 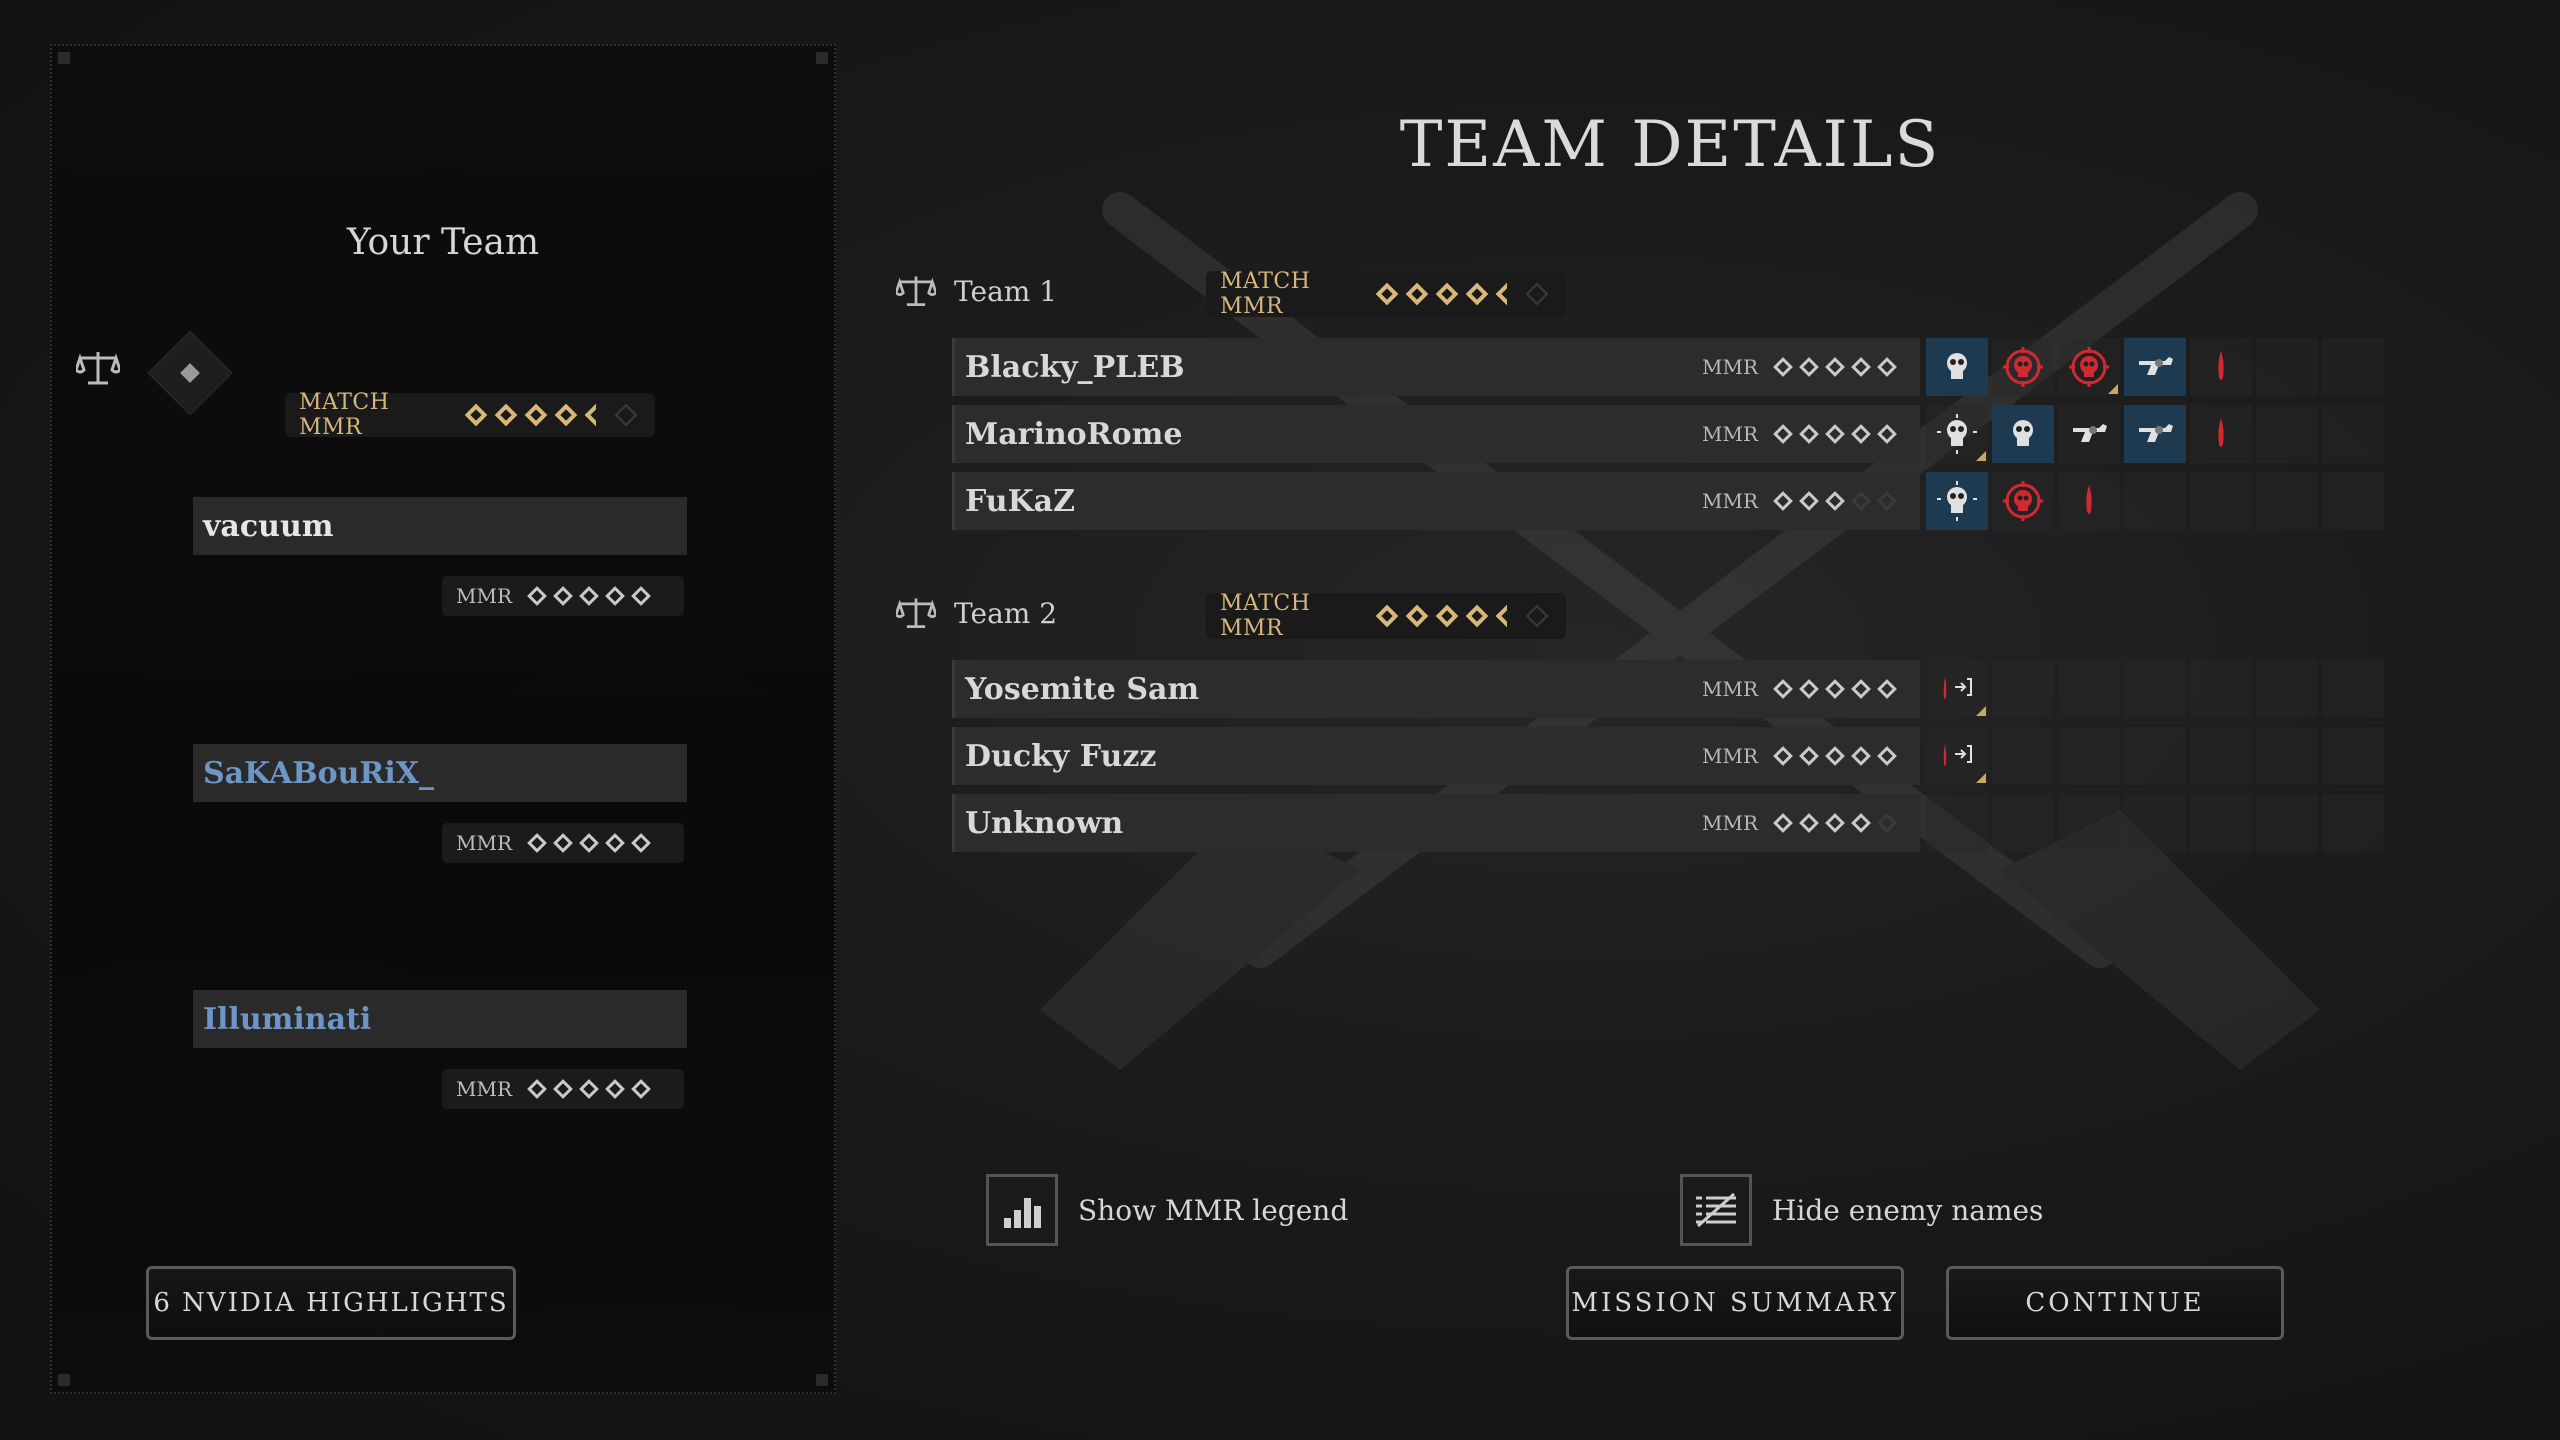 What do you see at coordinates (1436, 501) in the screenshot?
I see `player-row: FuKaZ MMR` at bounding box center [1436, 501].